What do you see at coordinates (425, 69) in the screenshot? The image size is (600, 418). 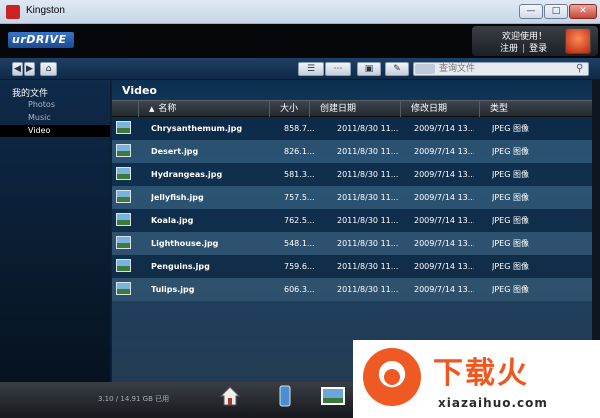 I see `search-scope-dropdown` at bounding box center [425, 69].